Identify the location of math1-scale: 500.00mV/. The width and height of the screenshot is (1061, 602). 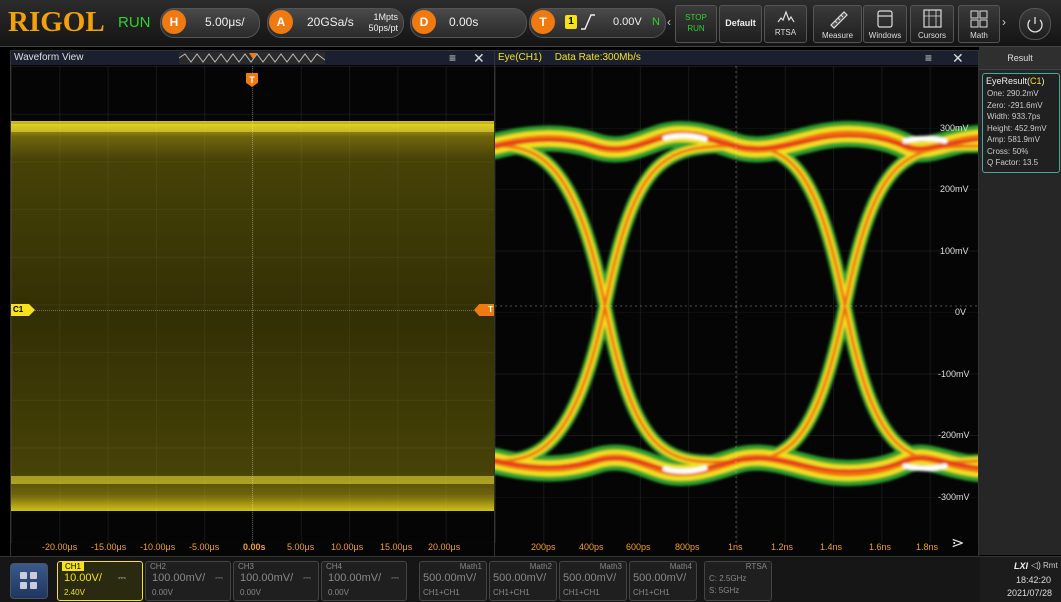
(450, 578).